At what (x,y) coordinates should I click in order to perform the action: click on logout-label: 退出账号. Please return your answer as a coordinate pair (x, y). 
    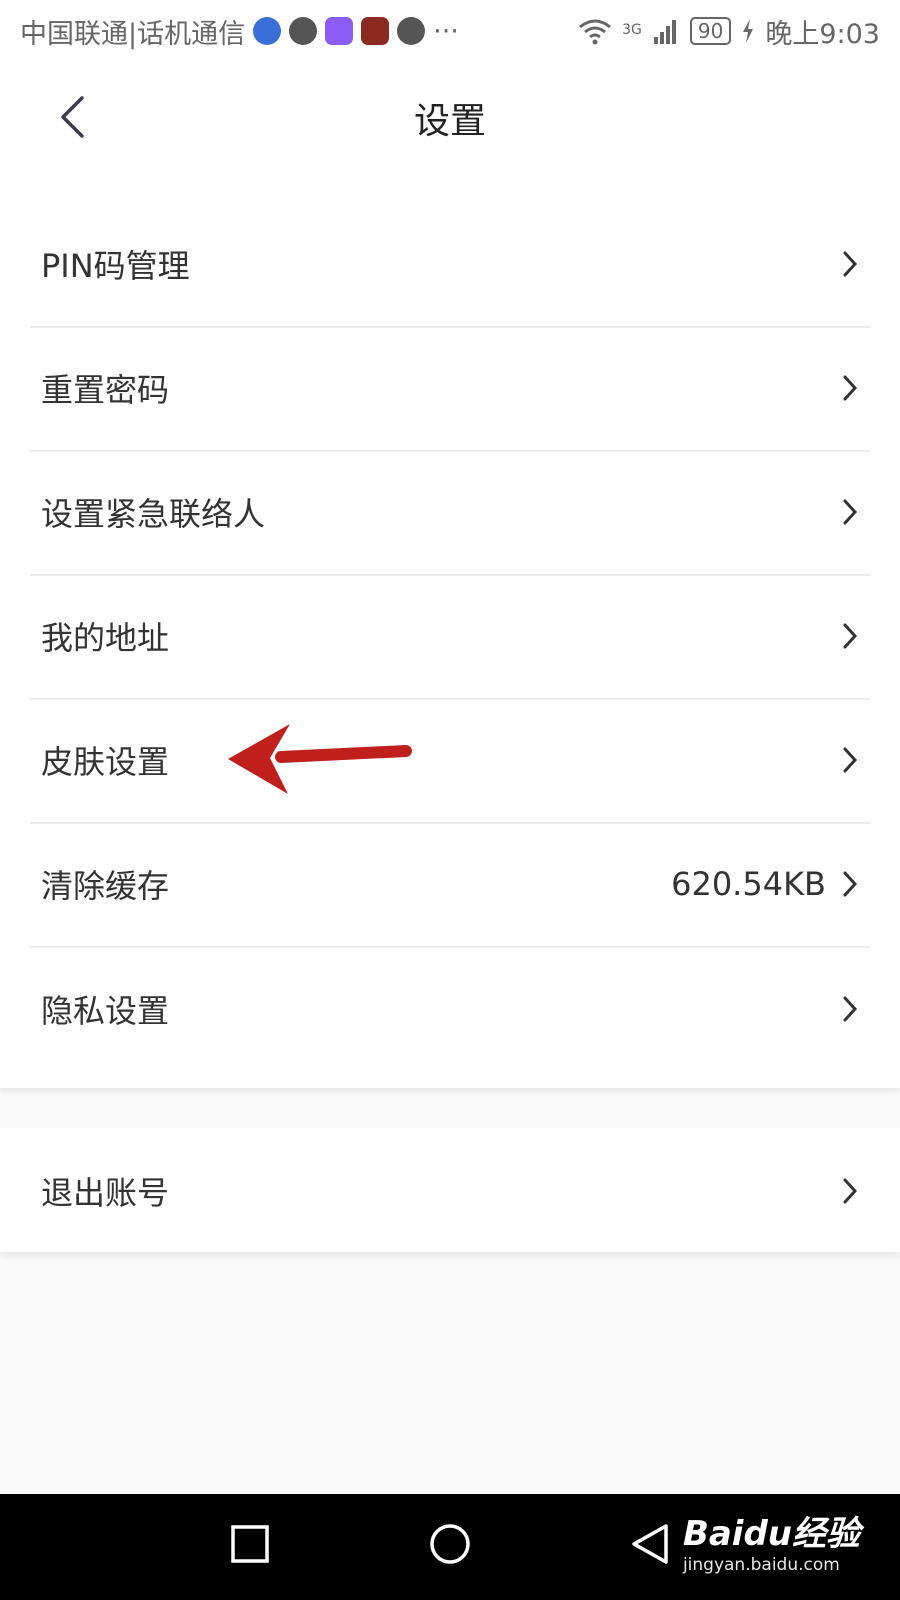
    Looking at the image, I should click on (105, 1193).